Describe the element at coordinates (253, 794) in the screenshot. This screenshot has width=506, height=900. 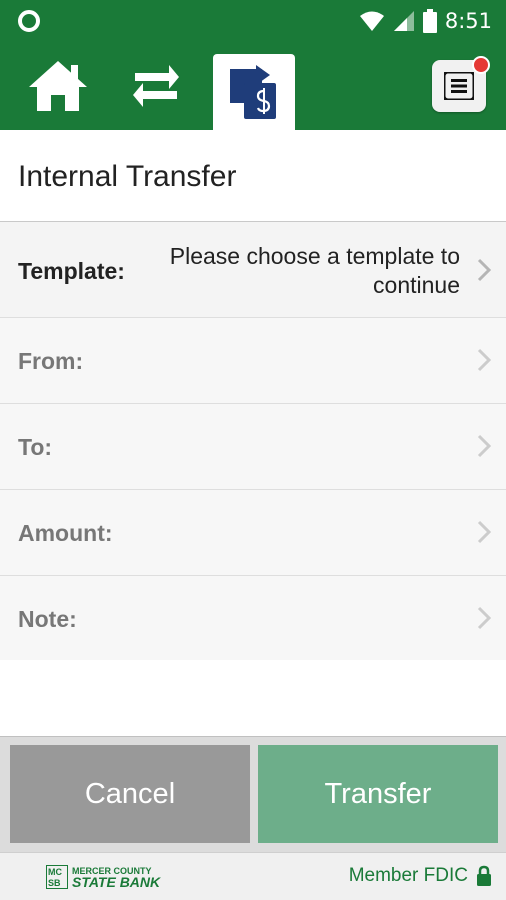
I see `action-bar: Cancel Transfer` at that location.